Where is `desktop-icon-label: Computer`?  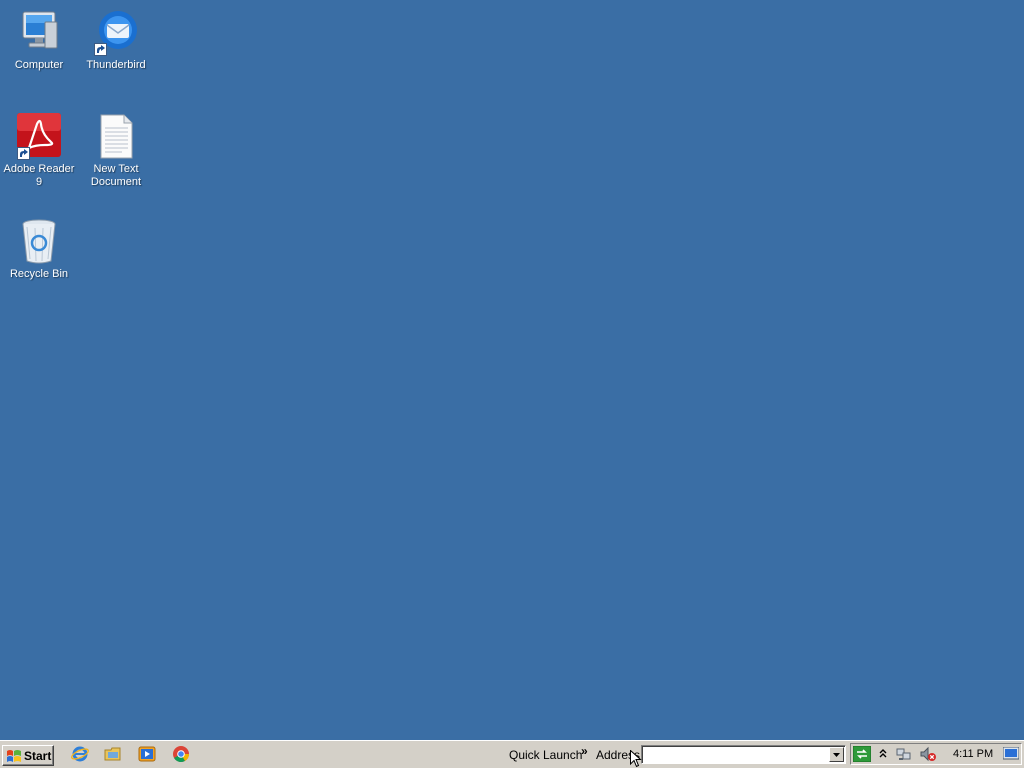 desktop-icon-label: Computer is located at coordinates (39, 65).